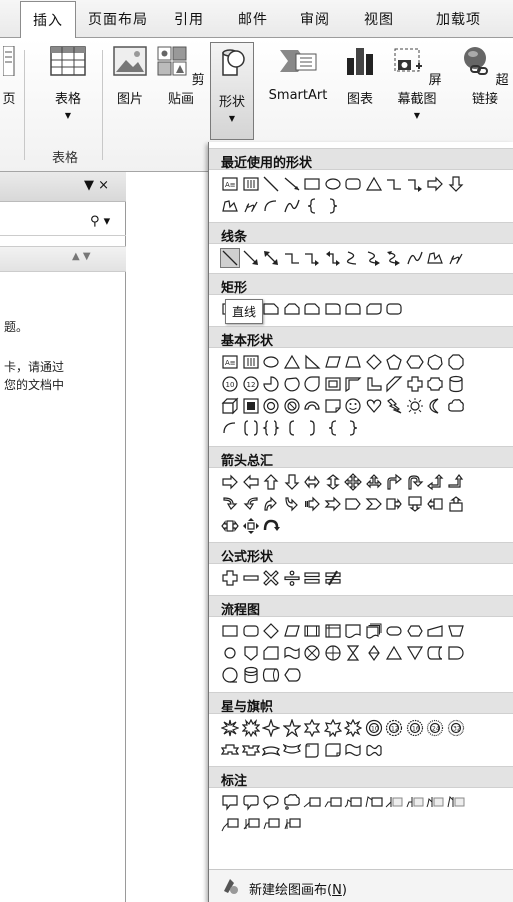  I want to click on text-shape-icon: A≡, so click(230, 184).